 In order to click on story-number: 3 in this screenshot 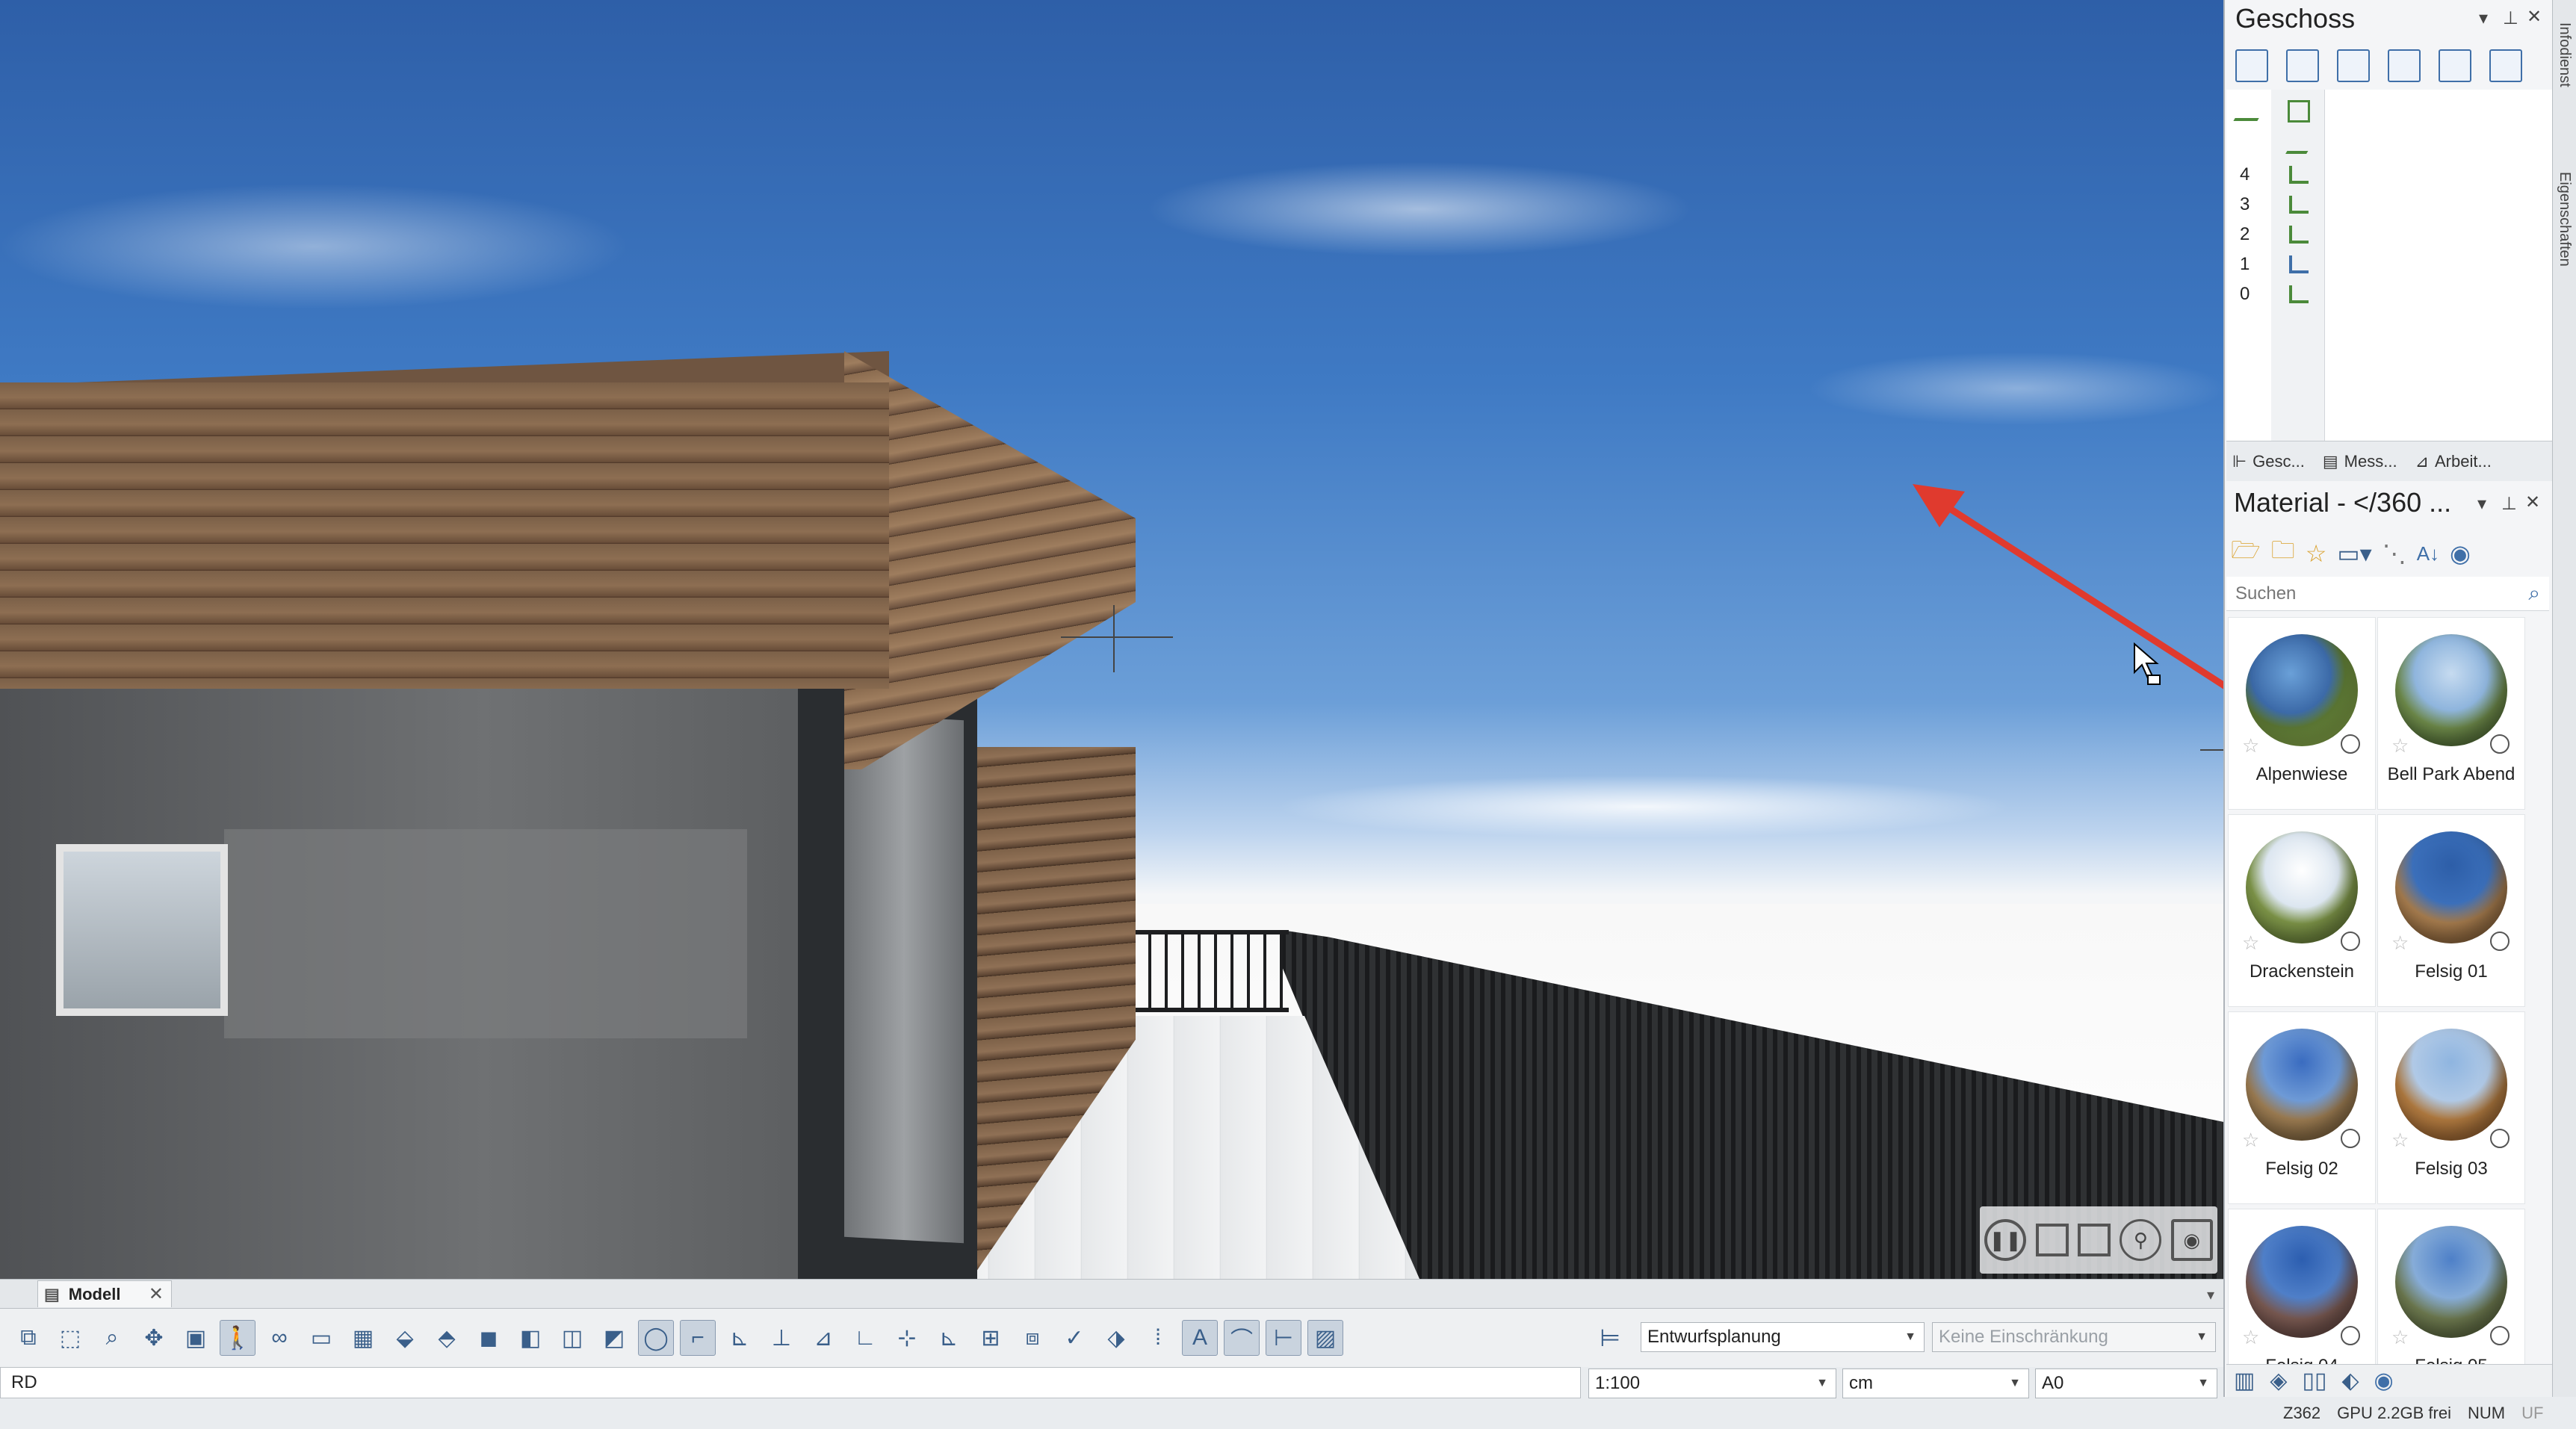, I will do `click(2245, 204)`.